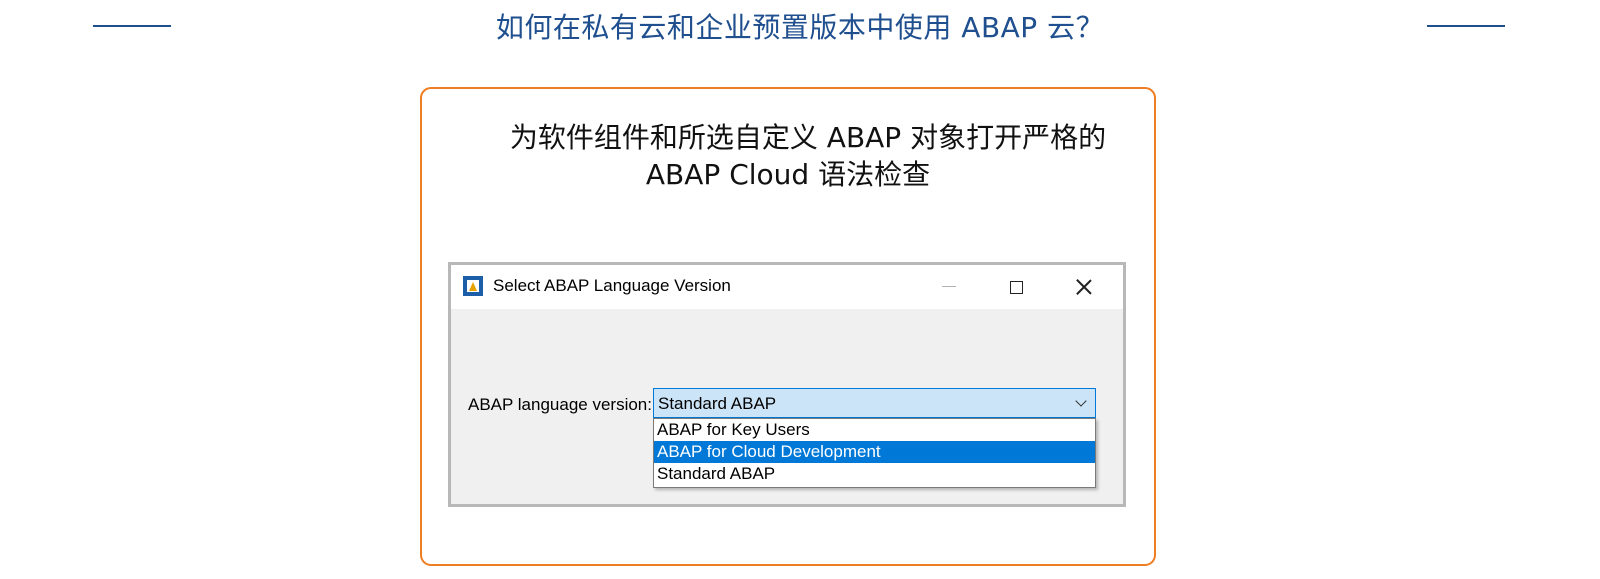 The image size is (1600, 579). I want to click on selected-value: Standard ABAP, so click(717, 403).